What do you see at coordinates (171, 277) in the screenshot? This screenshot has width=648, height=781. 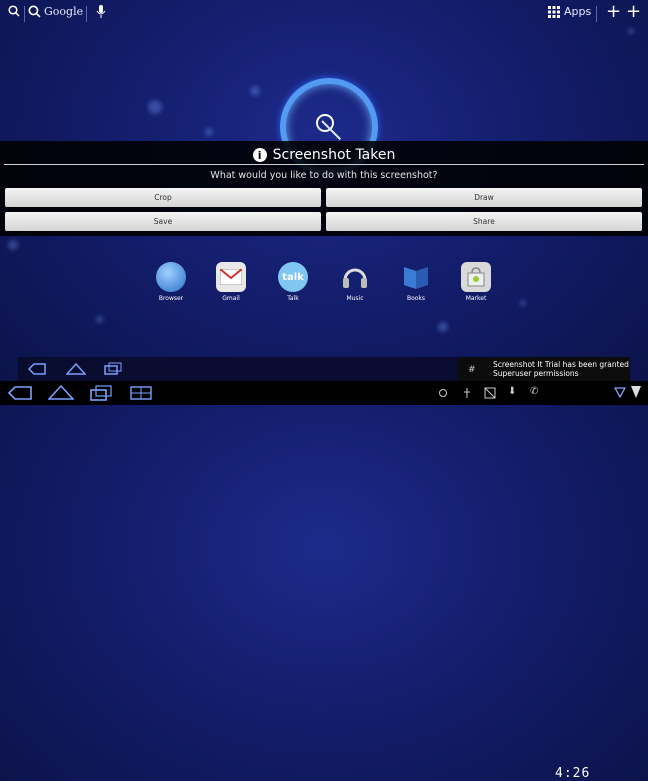 I see `globe-icon` at bounding box center [171, 277].